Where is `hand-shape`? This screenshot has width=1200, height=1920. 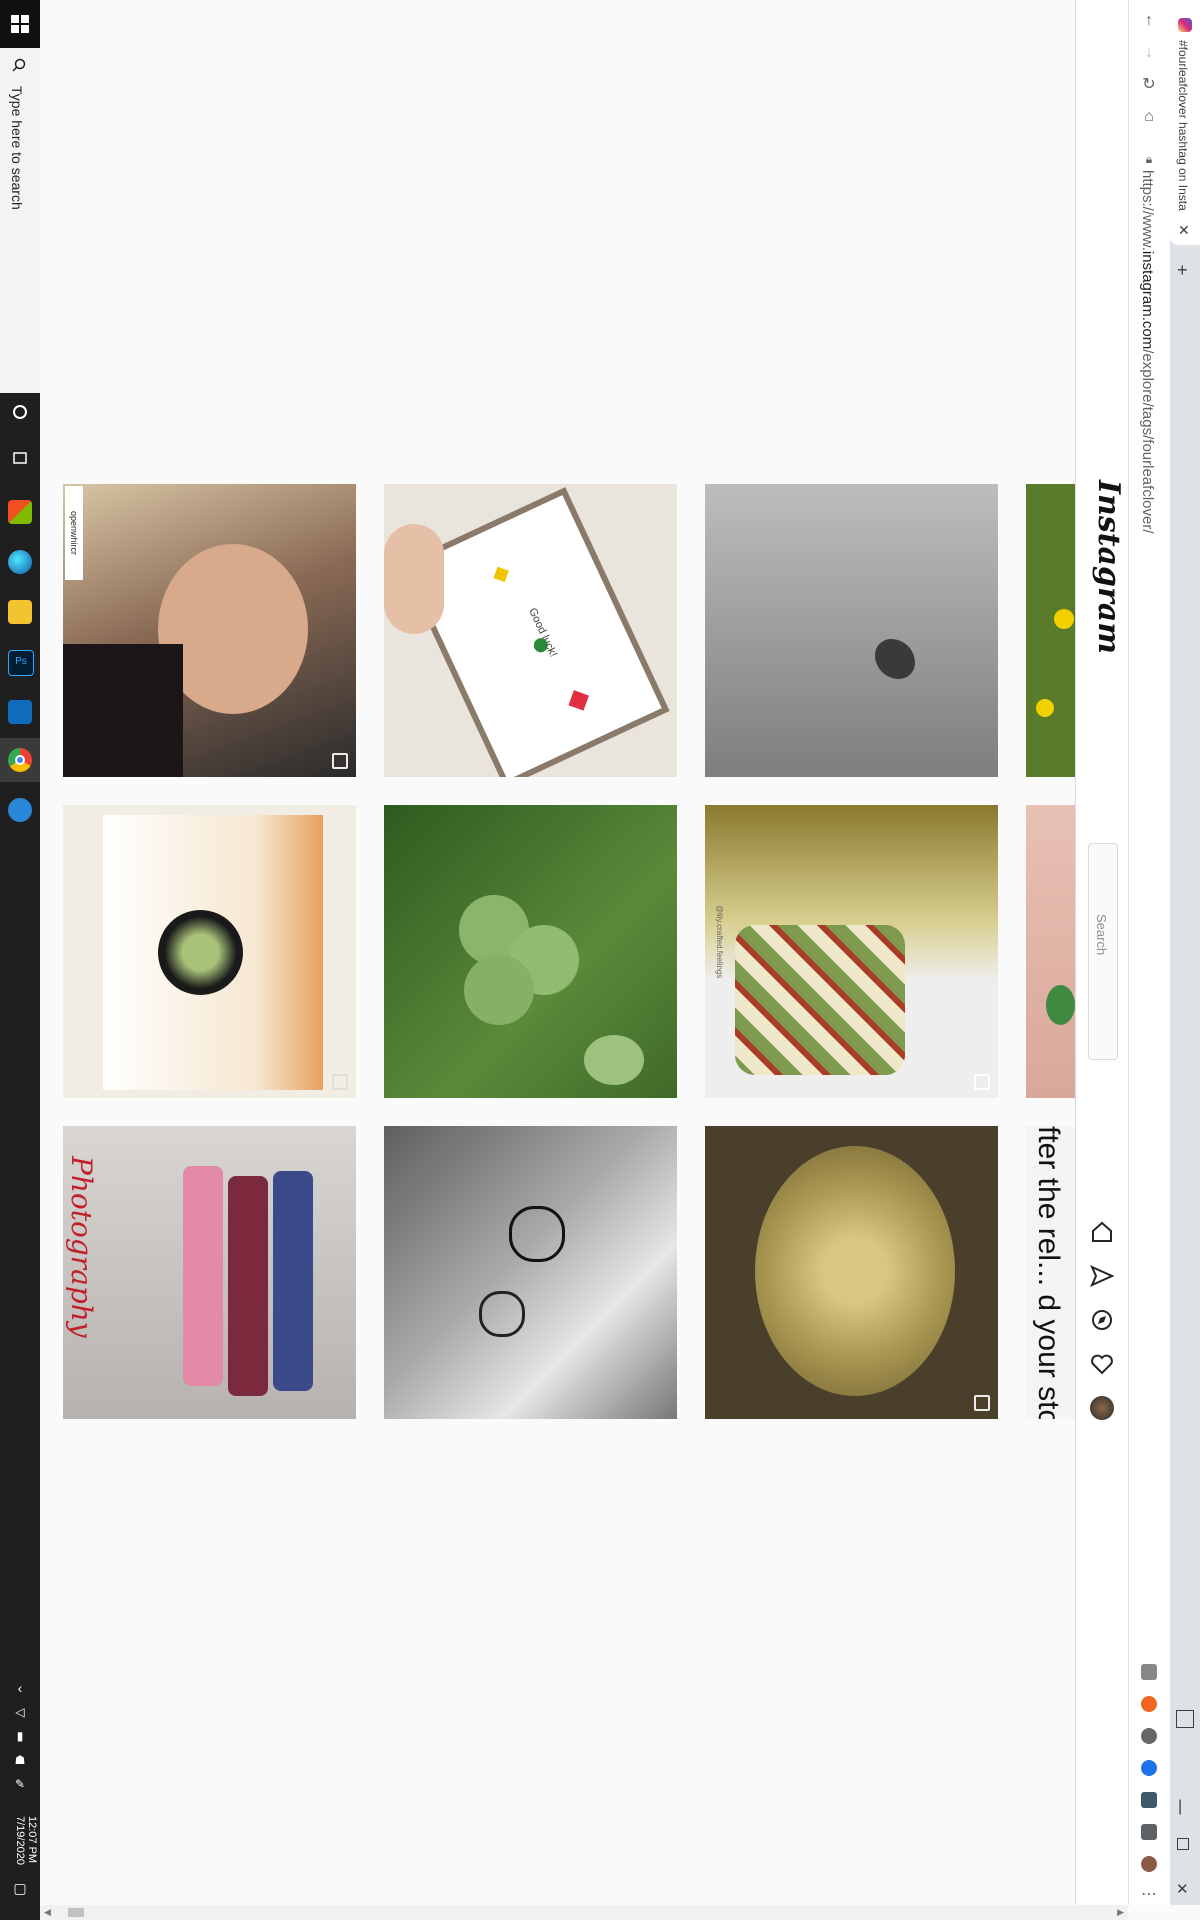 hand-shape is located at coordinates (414, 579).